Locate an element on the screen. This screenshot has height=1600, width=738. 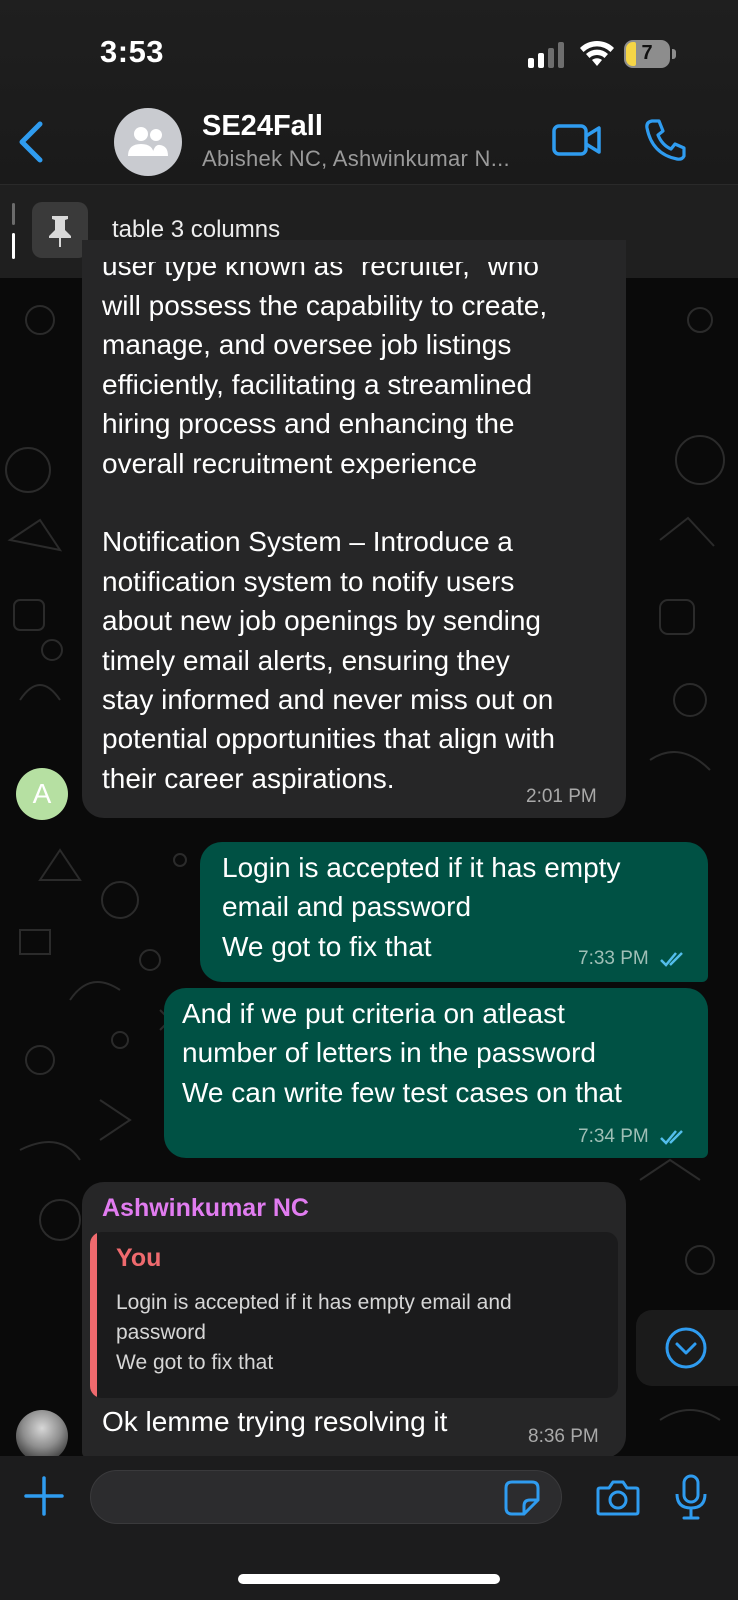
scroll-to-bottom-button is located at coordinates (687, 1348).